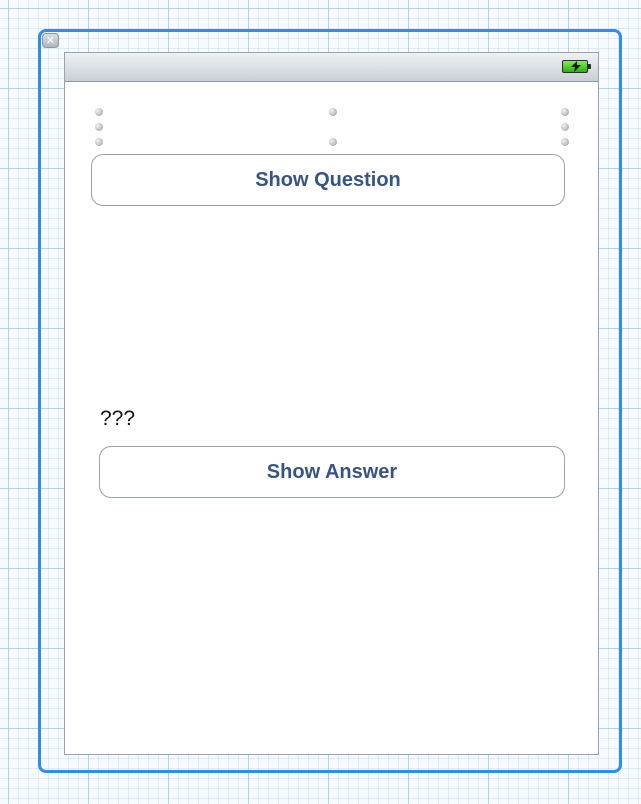 This screenshot has width=641, height=804. Describe the element at coordinates (331, 67) in the screenshot. I see `status-bar` at that location.